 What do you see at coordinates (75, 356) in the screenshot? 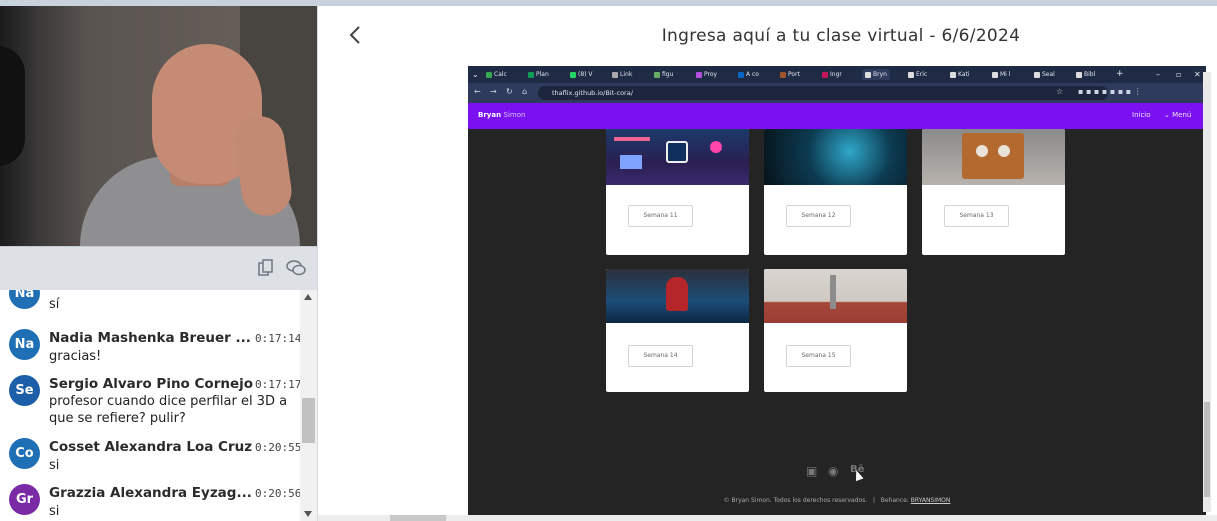
I see `message-text: gracias!` at bounding box center [75, 356].